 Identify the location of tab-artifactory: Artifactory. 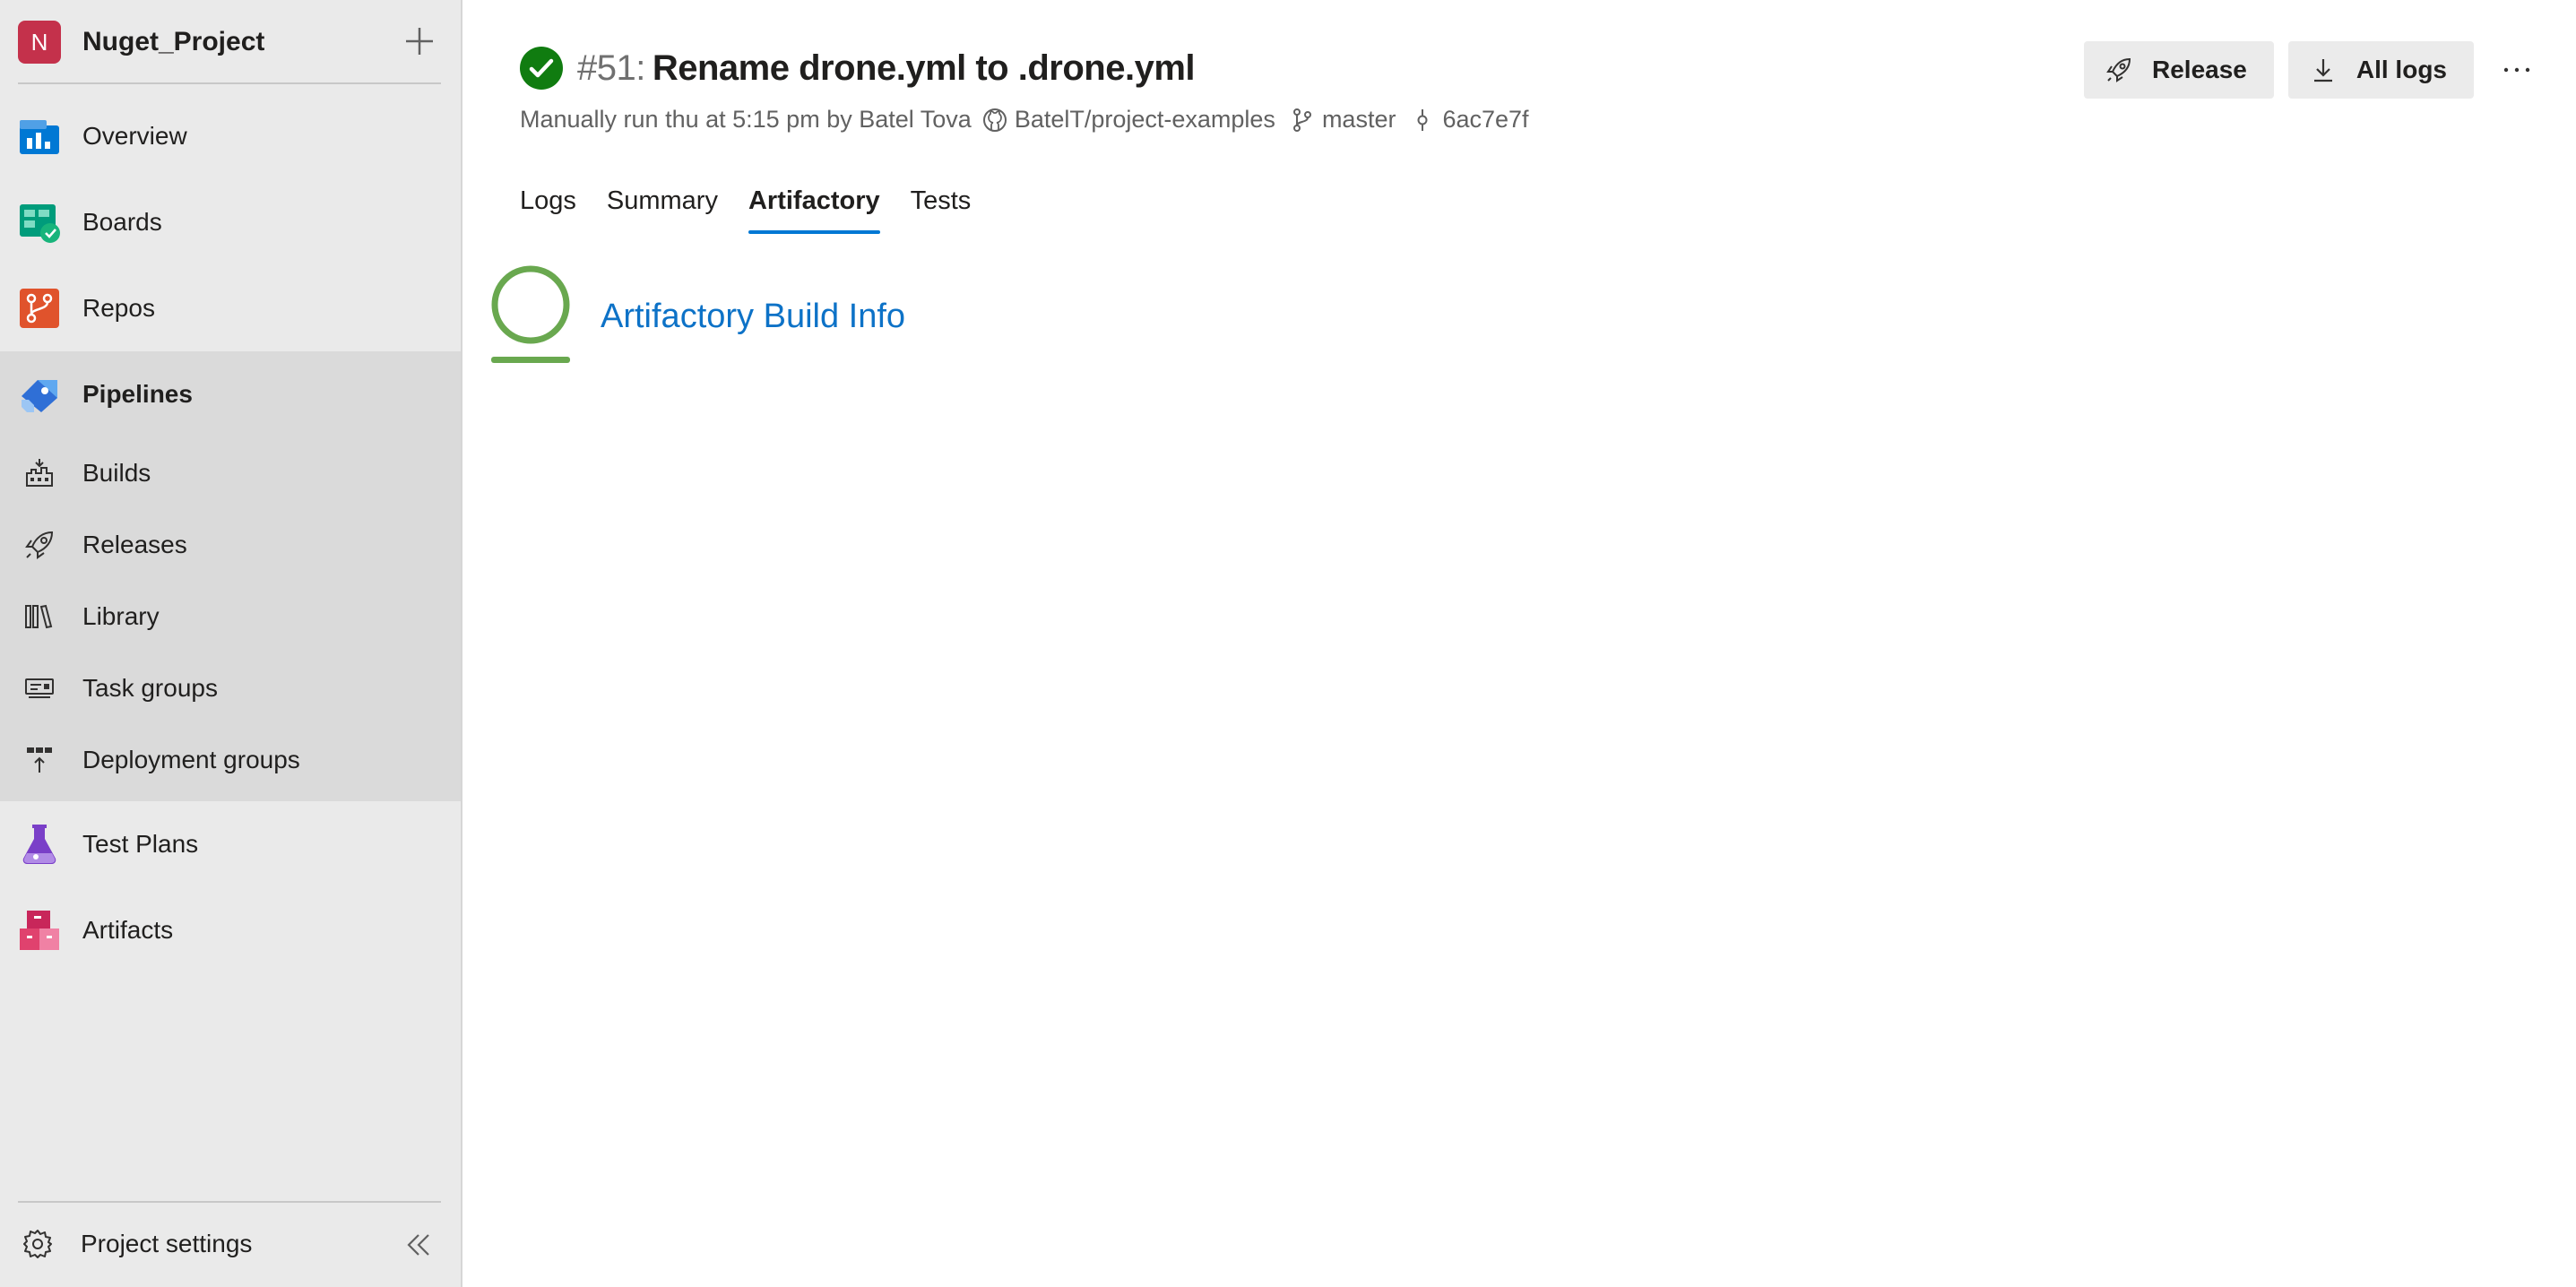
(814, 205).